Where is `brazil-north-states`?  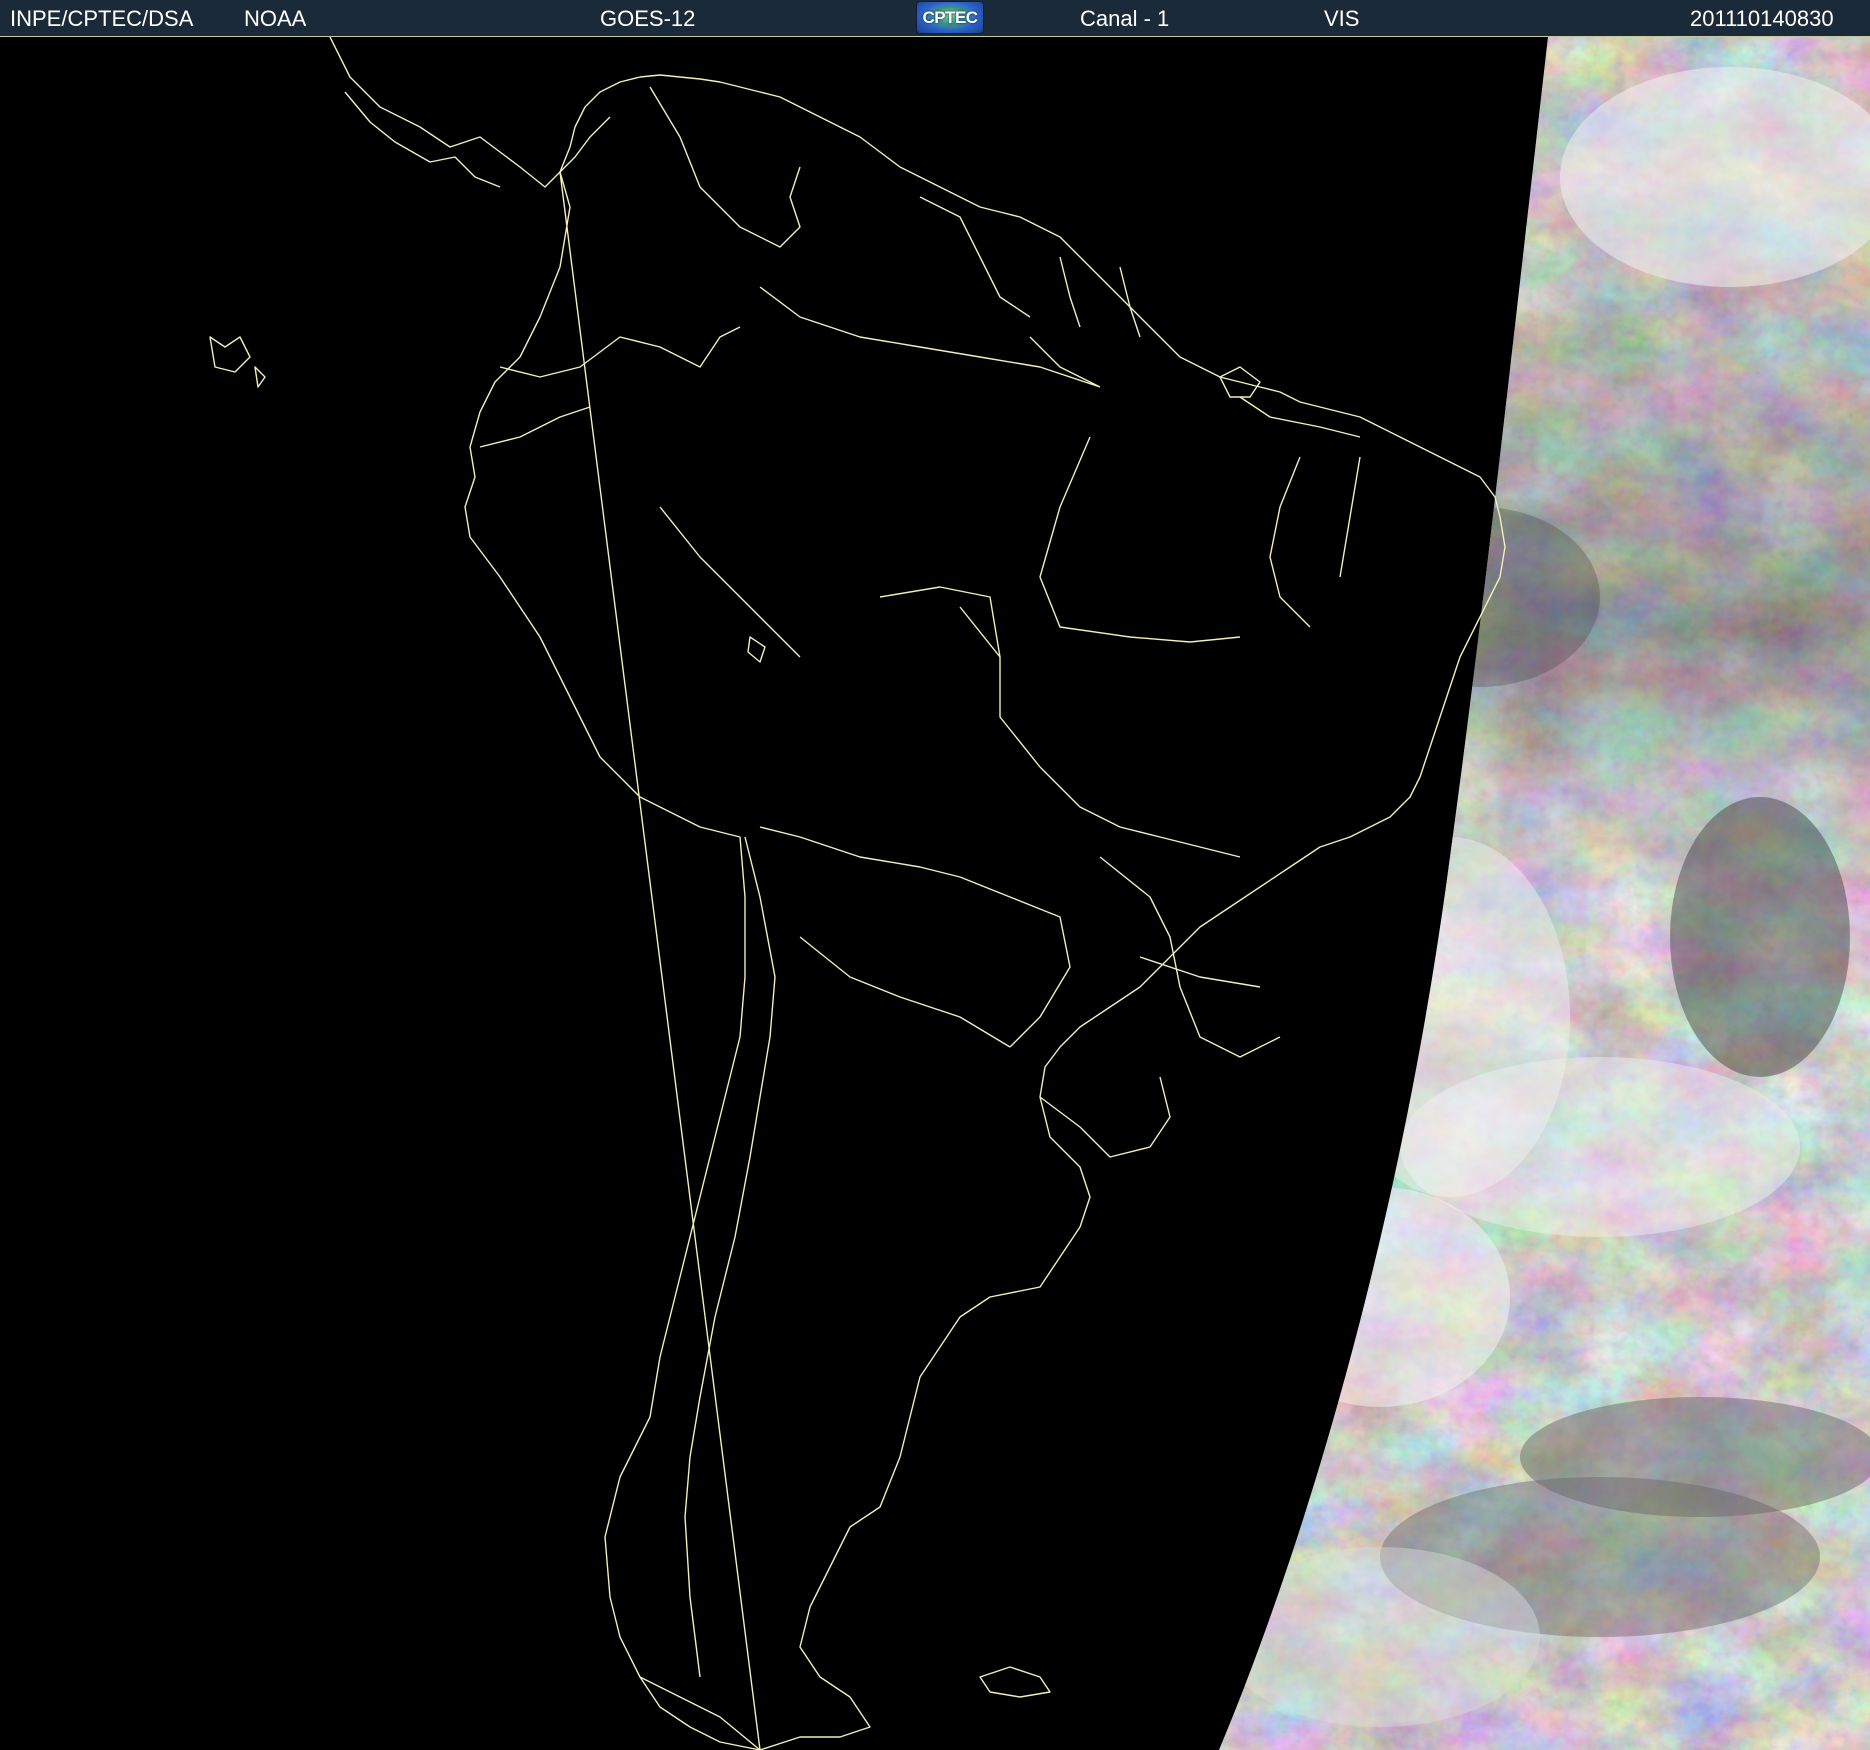
brazil-north-states is located at coordinates (930, 337).